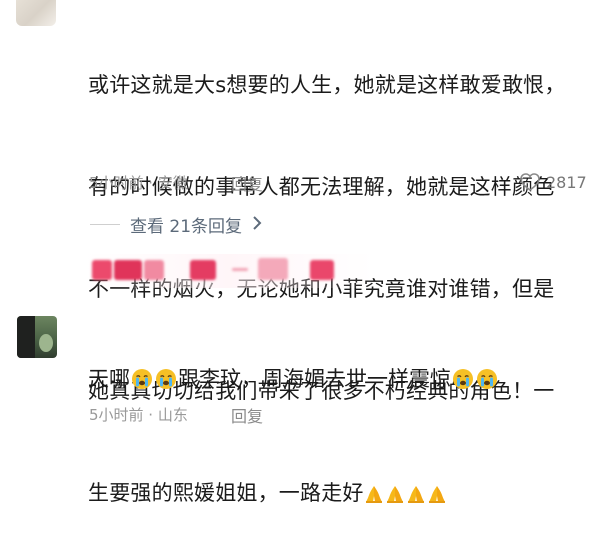 This screenshot has width=600, height=545. I want to click on comment-line: 或许这就是大s想要的人生，她就是这样敢爱敢恨，, so click(327, 85).